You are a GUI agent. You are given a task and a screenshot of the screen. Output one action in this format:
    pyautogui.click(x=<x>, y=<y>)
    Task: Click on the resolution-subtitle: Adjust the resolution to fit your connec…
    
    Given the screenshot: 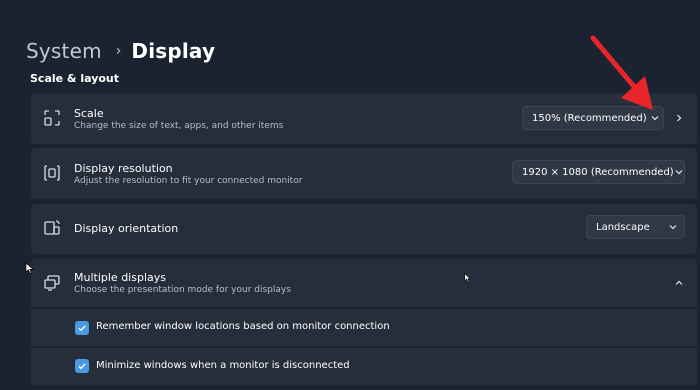 What is the action you would take?
    pyautogui.click(x=188, y=181)
    